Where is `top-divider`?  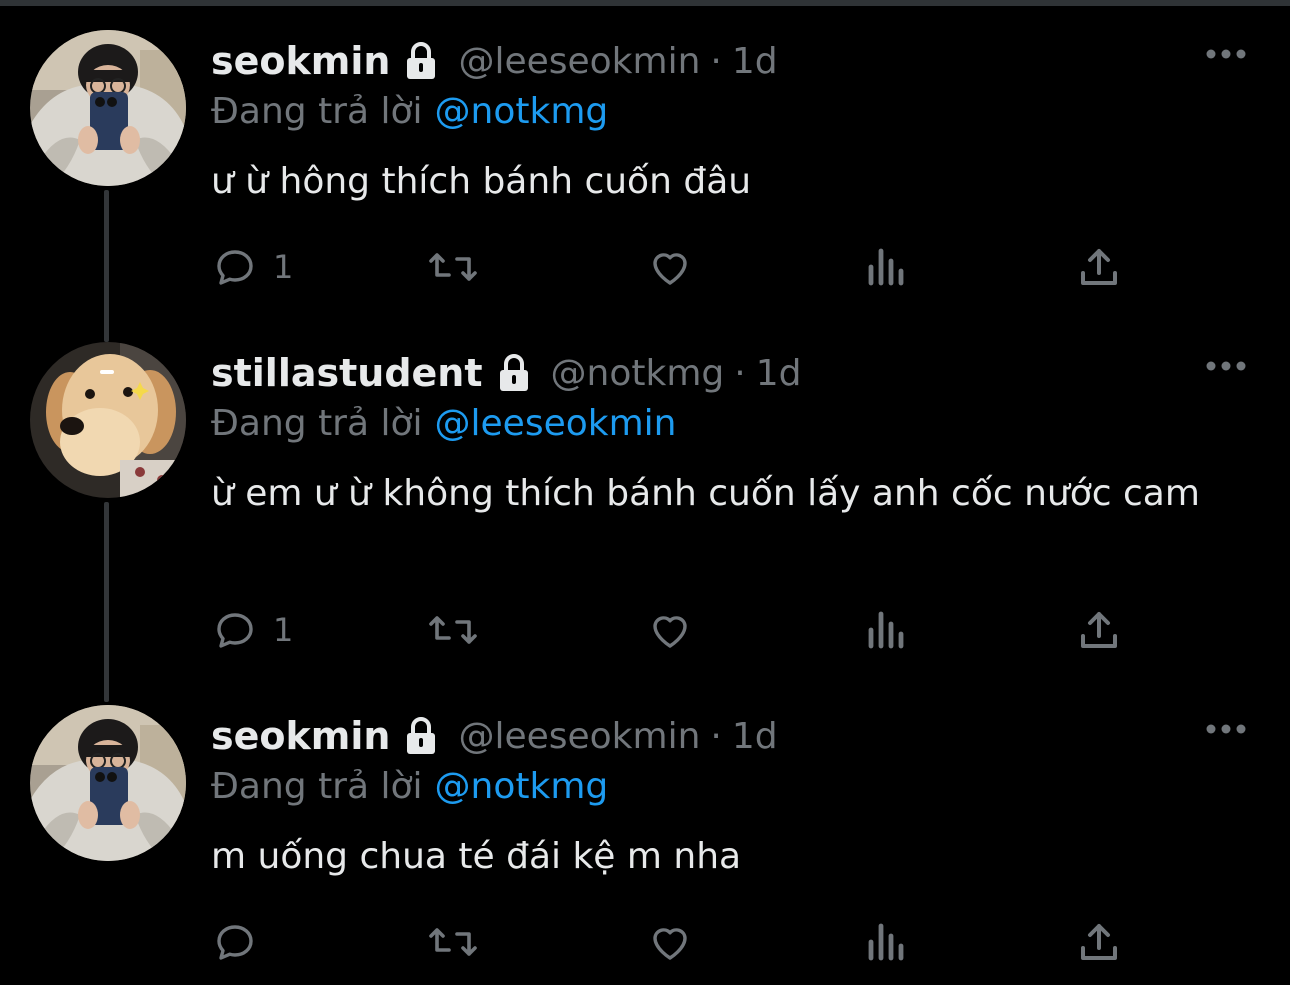 top-divider is located at coordinates (645, 3).